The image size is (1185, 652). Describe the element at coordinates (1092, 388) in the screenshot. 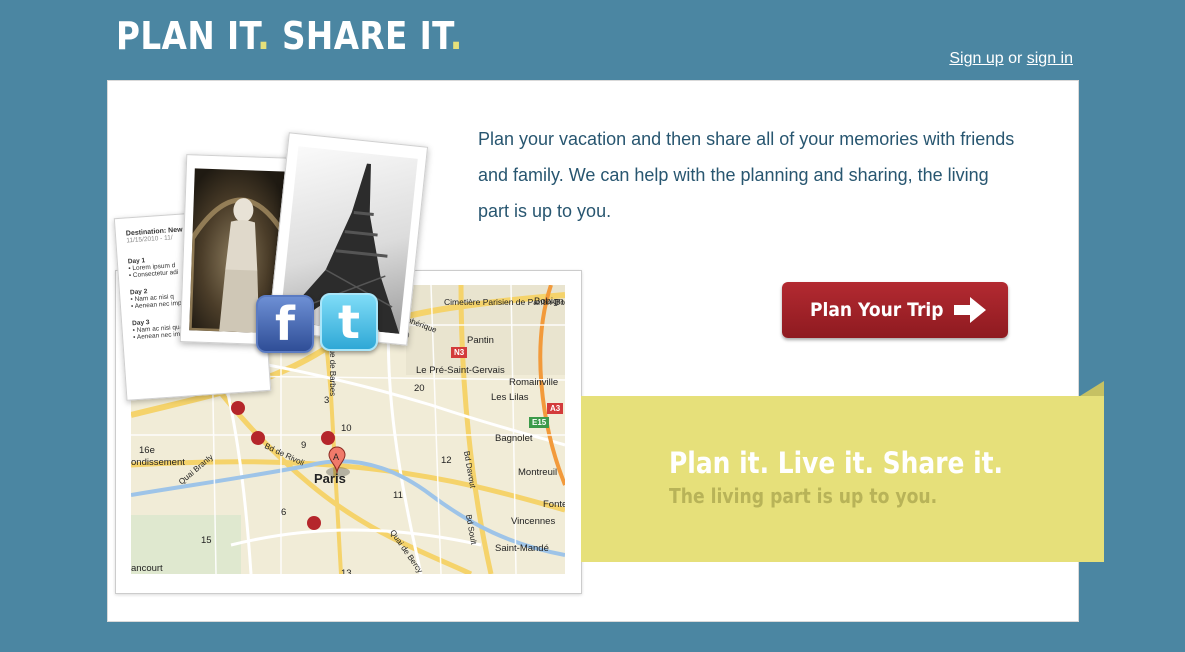

I see `banner-fold` at that location.